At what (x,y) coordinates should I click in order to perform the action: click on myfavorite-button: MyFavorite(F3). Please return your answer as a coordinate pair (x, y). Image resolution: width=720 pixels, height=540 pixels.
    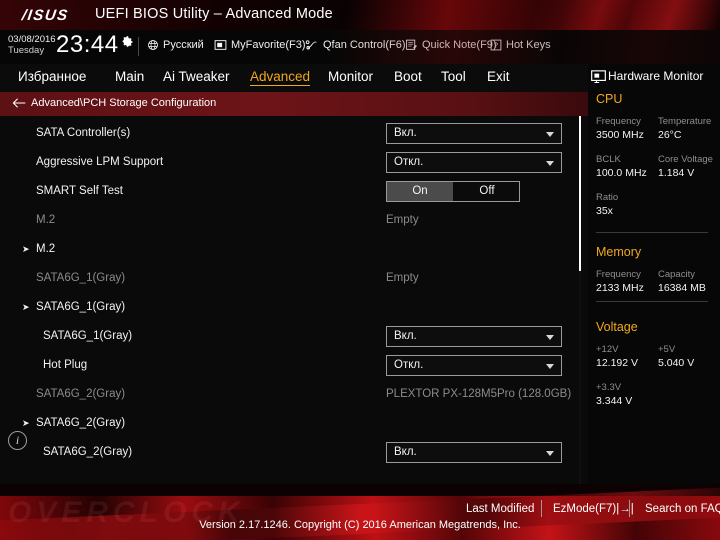
    Looking at the image, I should click on (260, 46).